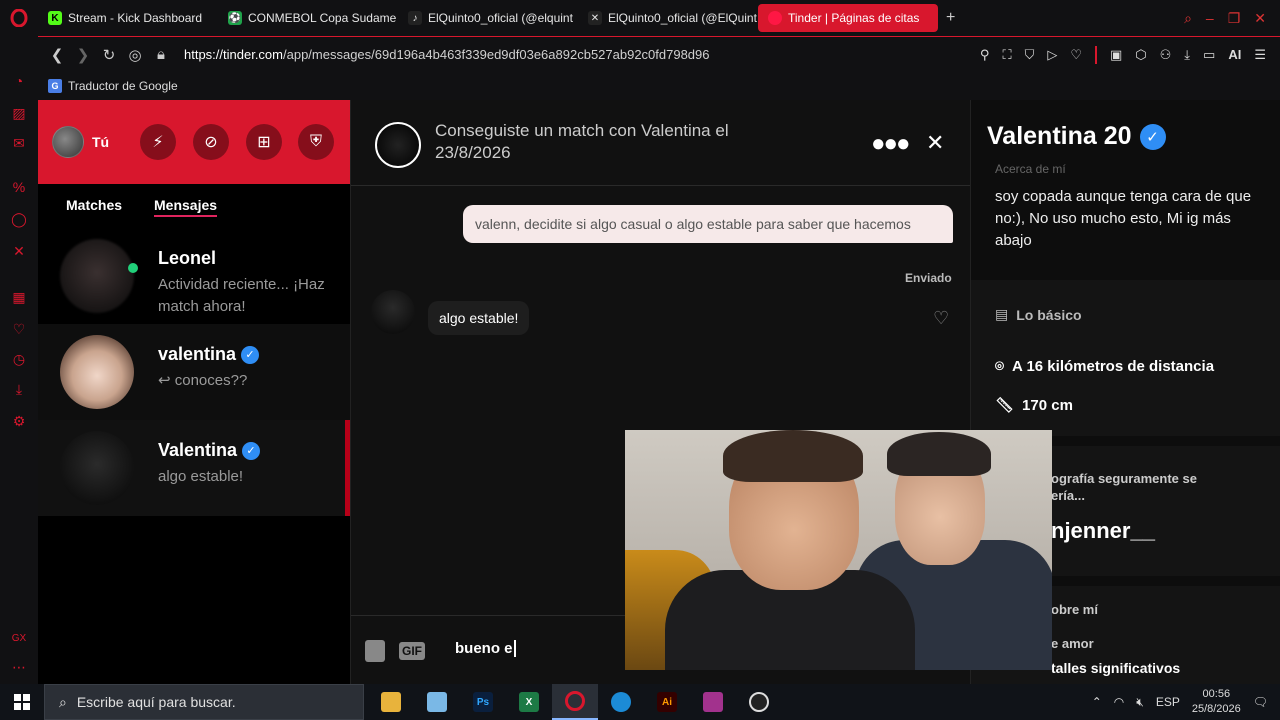 The width and height of the screenshot is (1280, 720). I want to click on whatsapp-icon: ◯, so click(19, 219).